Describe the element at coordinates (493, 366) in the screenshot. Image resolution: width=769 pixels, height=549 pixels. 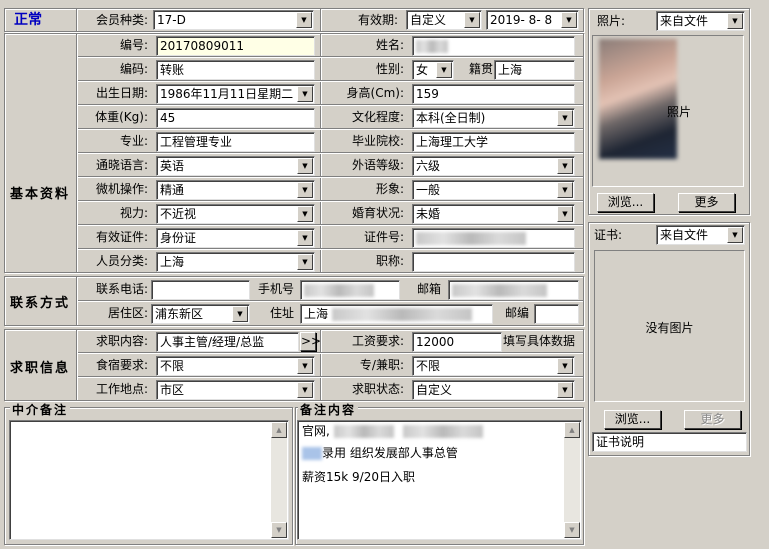
I see `fulltime-select: 不限 ▼` at that location.